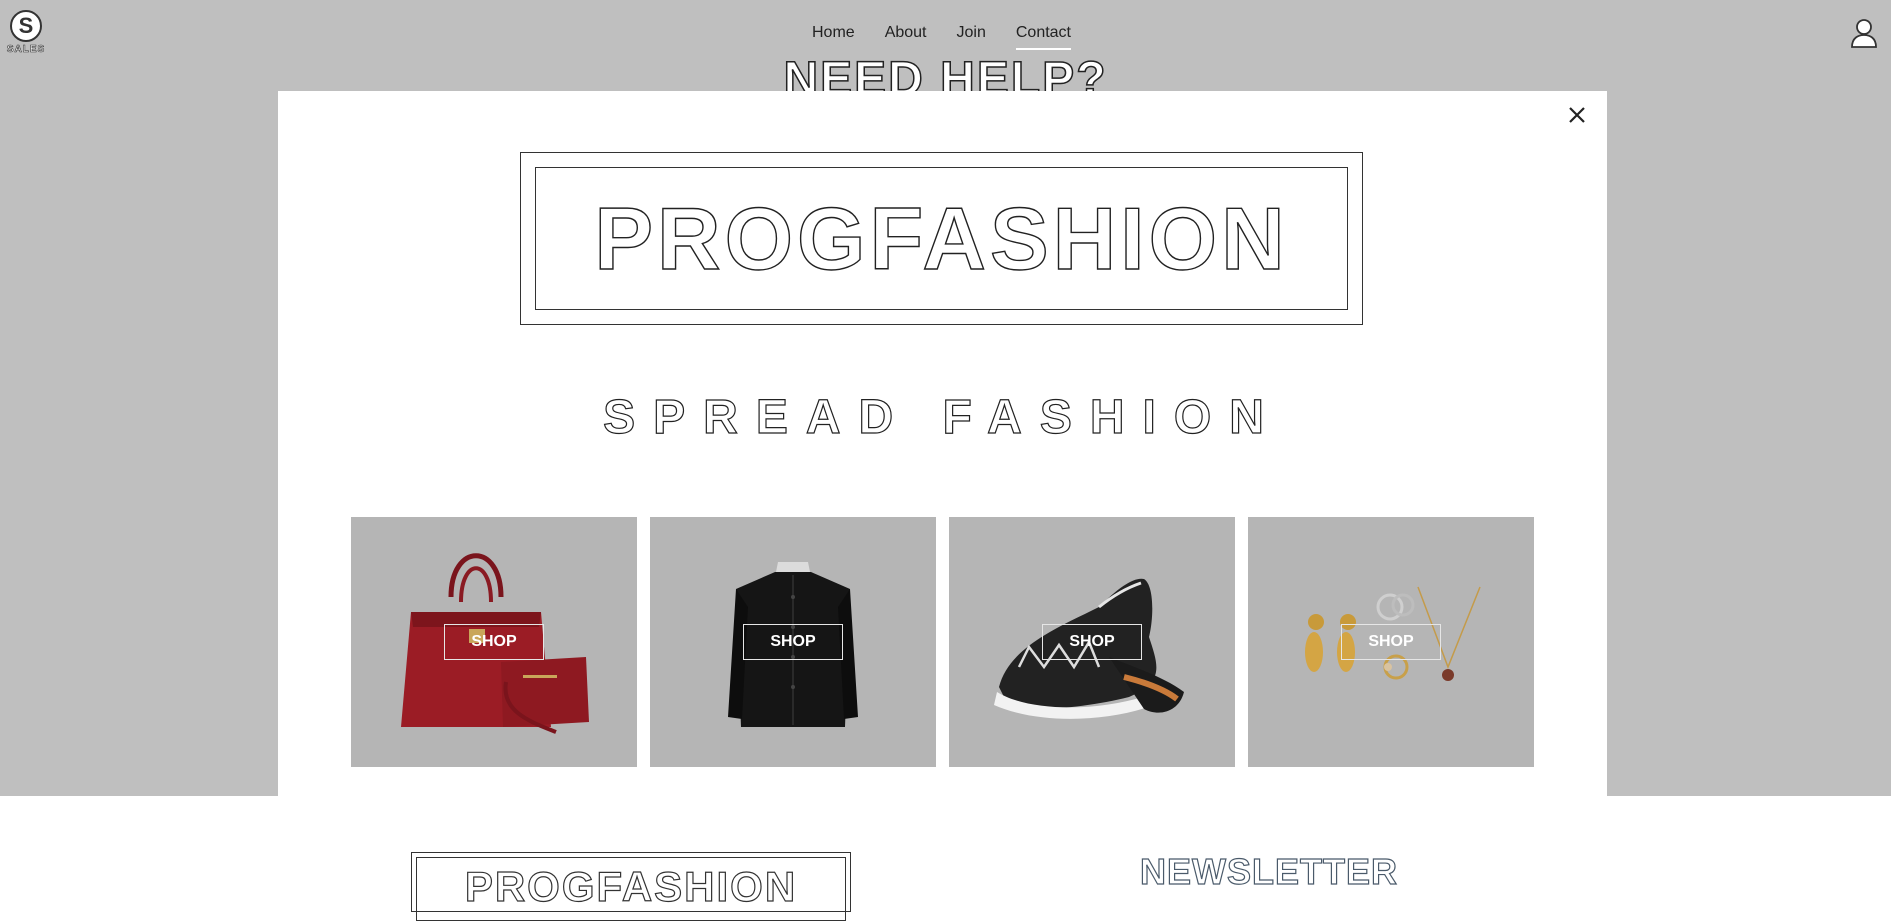 The image size is (1891, 921). I want to click on site-logo: S SALES, so click(26, 32).